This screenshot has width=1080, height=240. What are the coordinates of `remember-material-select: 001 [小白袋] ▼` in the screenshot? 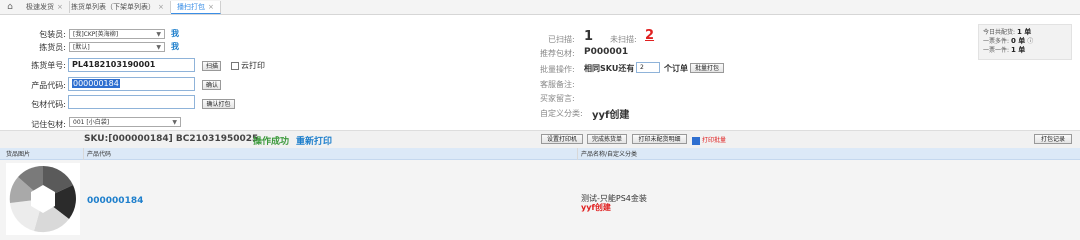 It's located at (125, 122).